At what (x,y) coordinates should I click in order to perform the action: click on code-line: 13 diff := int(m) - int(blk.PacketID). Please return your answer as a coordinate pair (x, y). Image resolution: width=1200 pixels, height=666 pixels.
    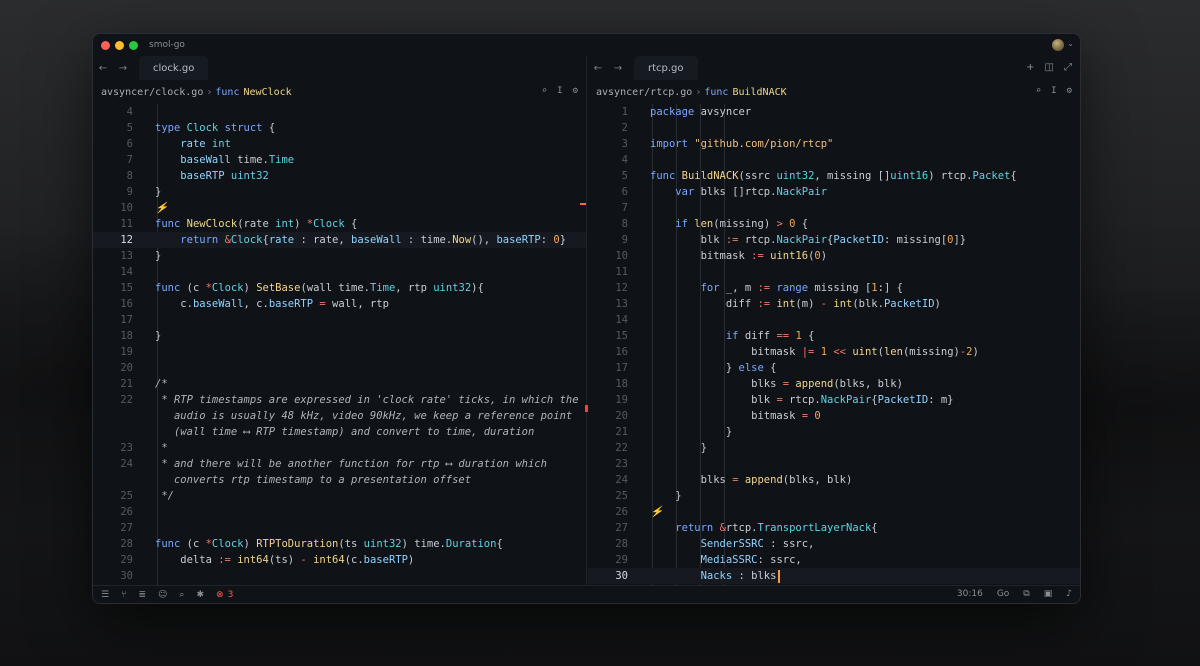
    Looking at the image, I should click on (834, 304).